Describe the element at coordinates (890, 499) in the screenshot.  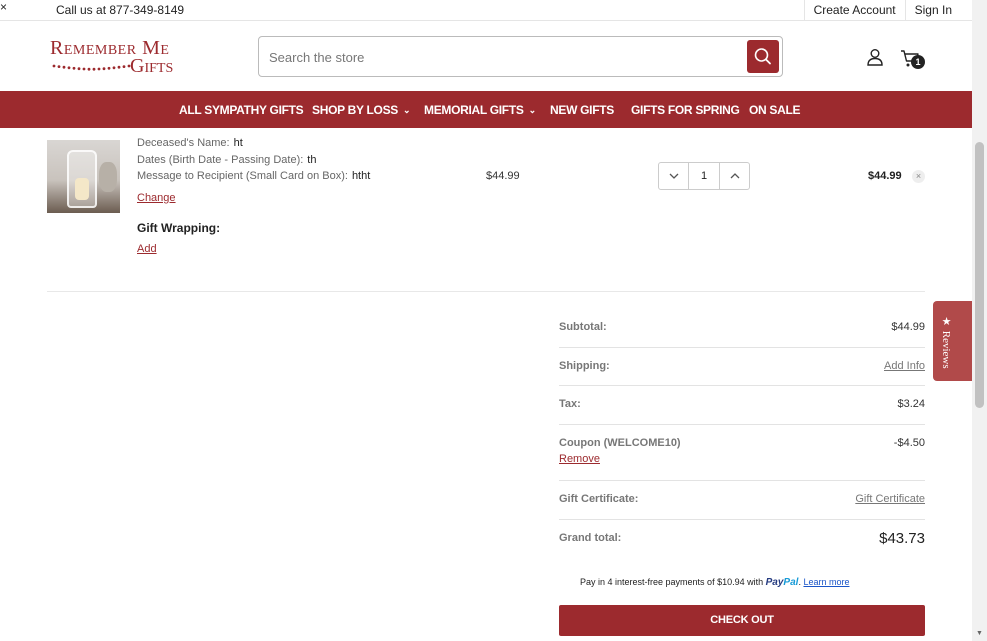
I see `gift-certificate-link: Gift Certificate` at that location.